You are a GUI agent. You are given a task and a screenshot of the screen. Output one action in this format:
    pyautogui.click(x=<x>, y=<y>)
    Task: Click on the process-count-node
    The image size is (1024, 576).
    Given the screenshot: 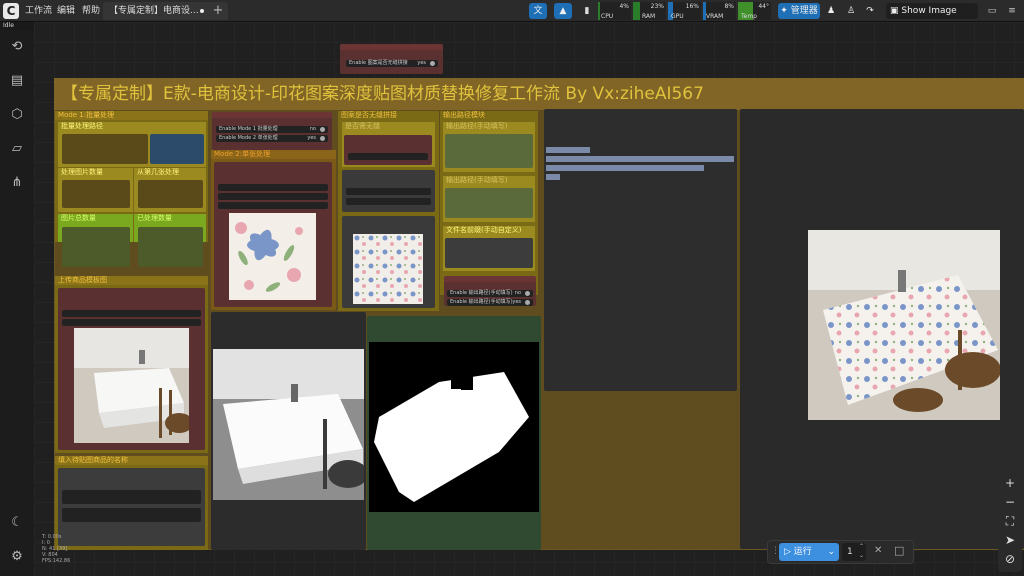 What is the action you would take?
    pyautogui.click(x=96, y=194)
    